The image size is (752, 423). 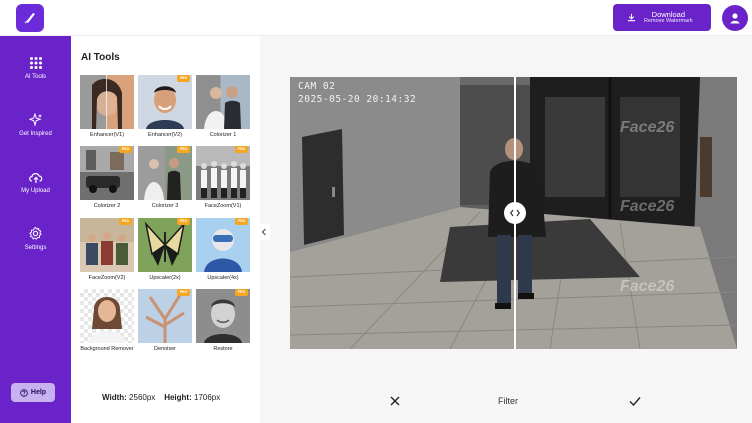 What do you see at coordinates (107, 206) in the screenshot?
I see `tool-name: Colorizer 2` at bounding box center [107, 206].